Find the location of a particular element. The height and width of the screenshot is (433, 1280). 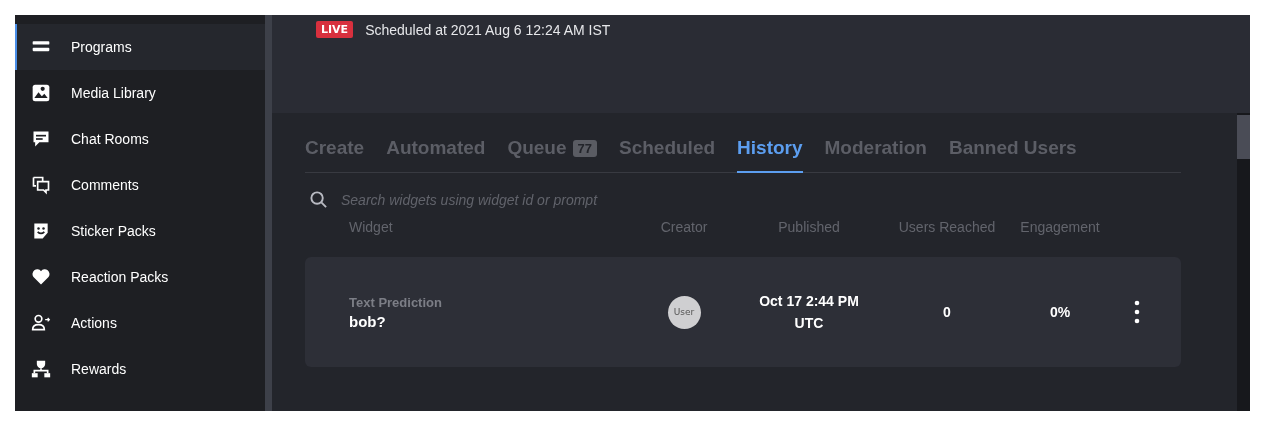

comments-icon is located at coordinates (41, 185).